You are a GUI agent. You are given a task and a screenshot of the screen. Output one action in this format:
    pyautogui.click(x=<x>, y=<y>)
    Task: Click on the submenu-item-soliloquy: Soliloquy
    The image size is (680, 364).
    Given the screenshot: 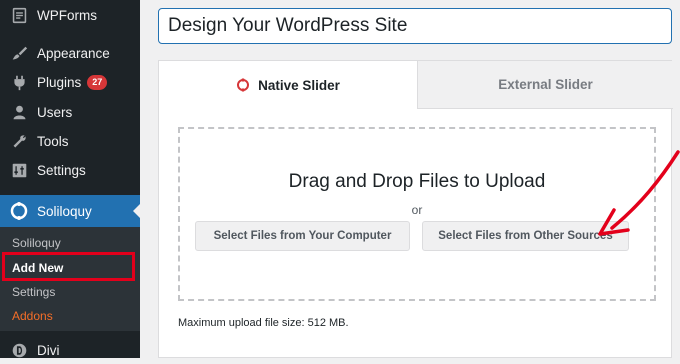 What is the action you would take?
    pyautogui.click(x=36, y=243)
    